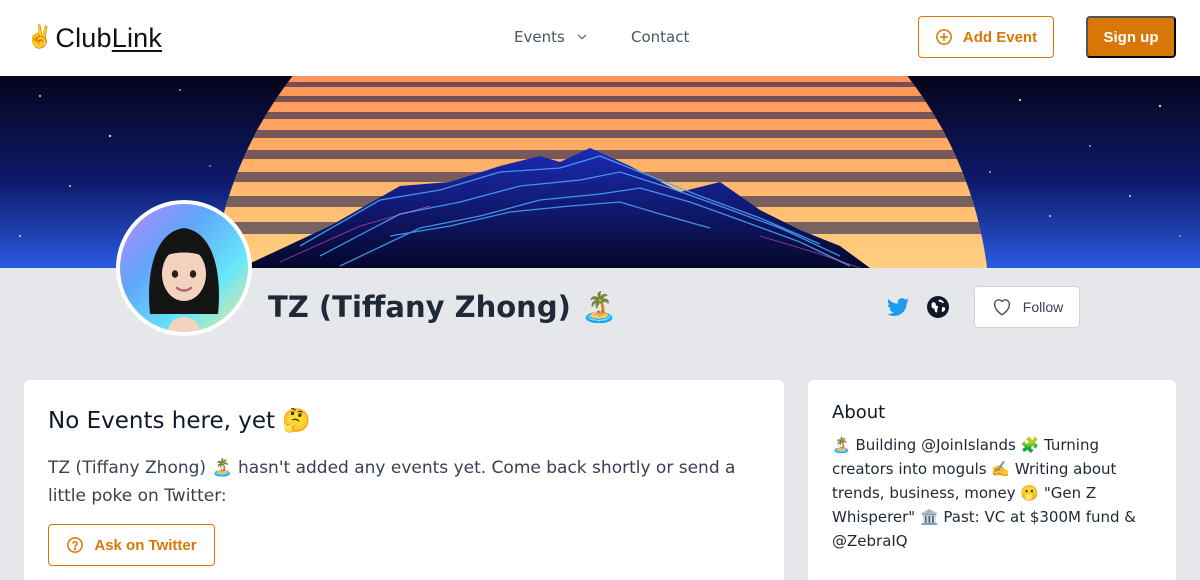 The height and width of the screenshot is (580, 1200). I want to click on twitter-icon, so click(898, 307).